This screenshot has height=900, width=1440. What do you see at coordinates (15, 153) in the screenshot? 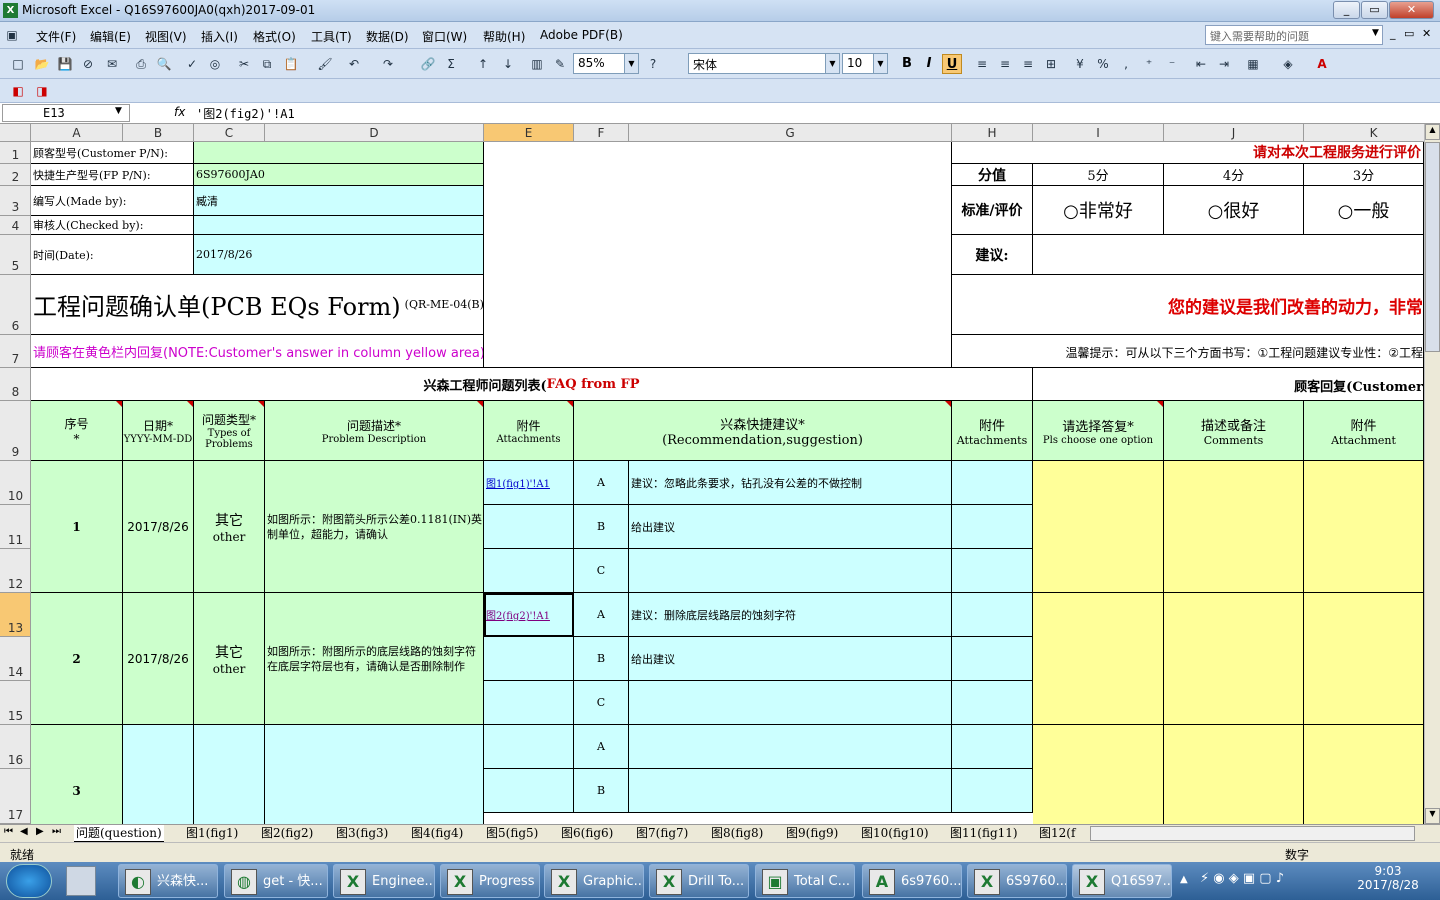
I see `row-header-1: 1` at bounding box center [15, 153].